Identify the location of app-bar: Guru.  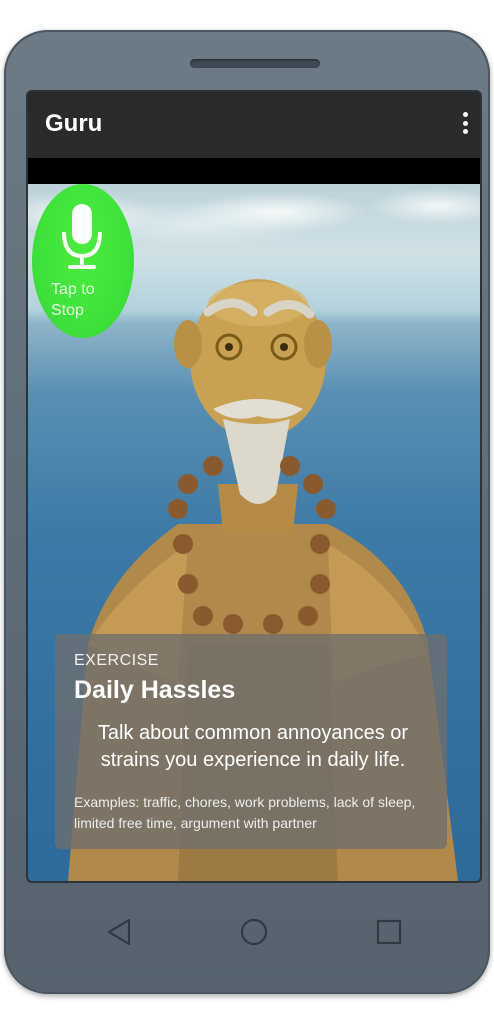
(254, 125).